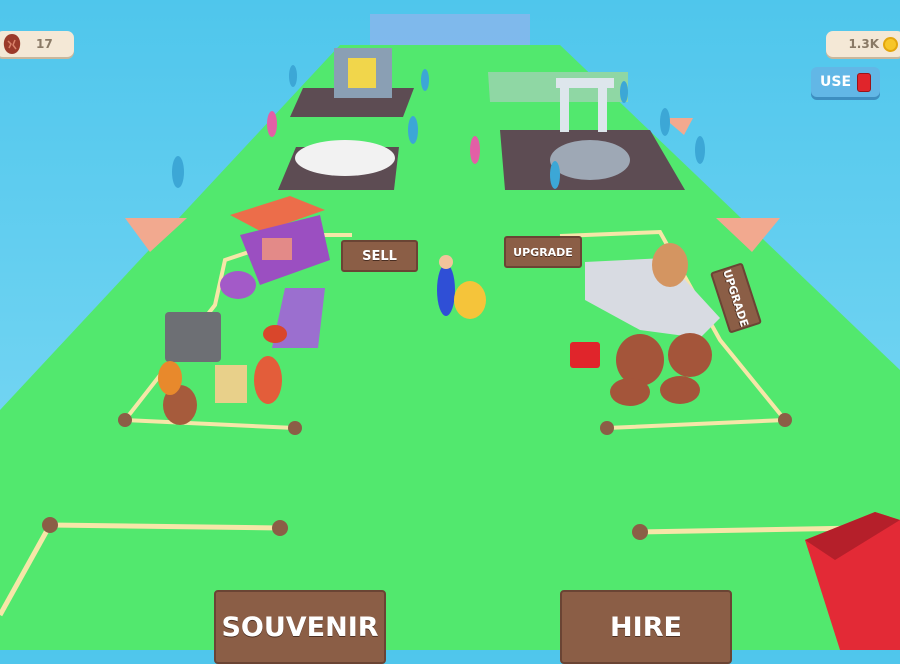 The width and height of the screenshot is (900, 664). I want to click on player-head, so click(446, 262).